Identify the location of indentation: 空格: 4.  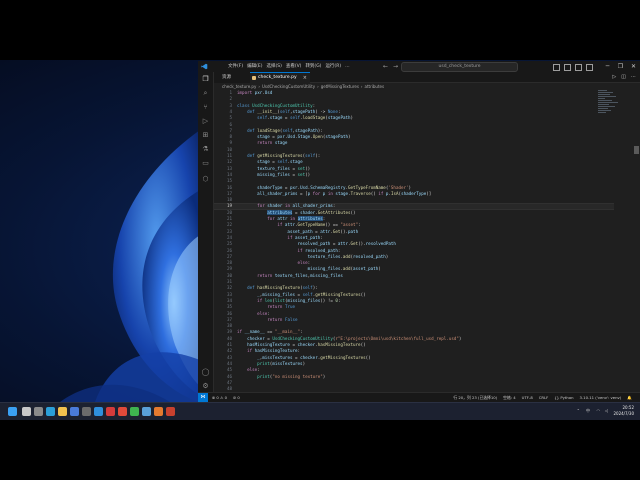
(509, 397).